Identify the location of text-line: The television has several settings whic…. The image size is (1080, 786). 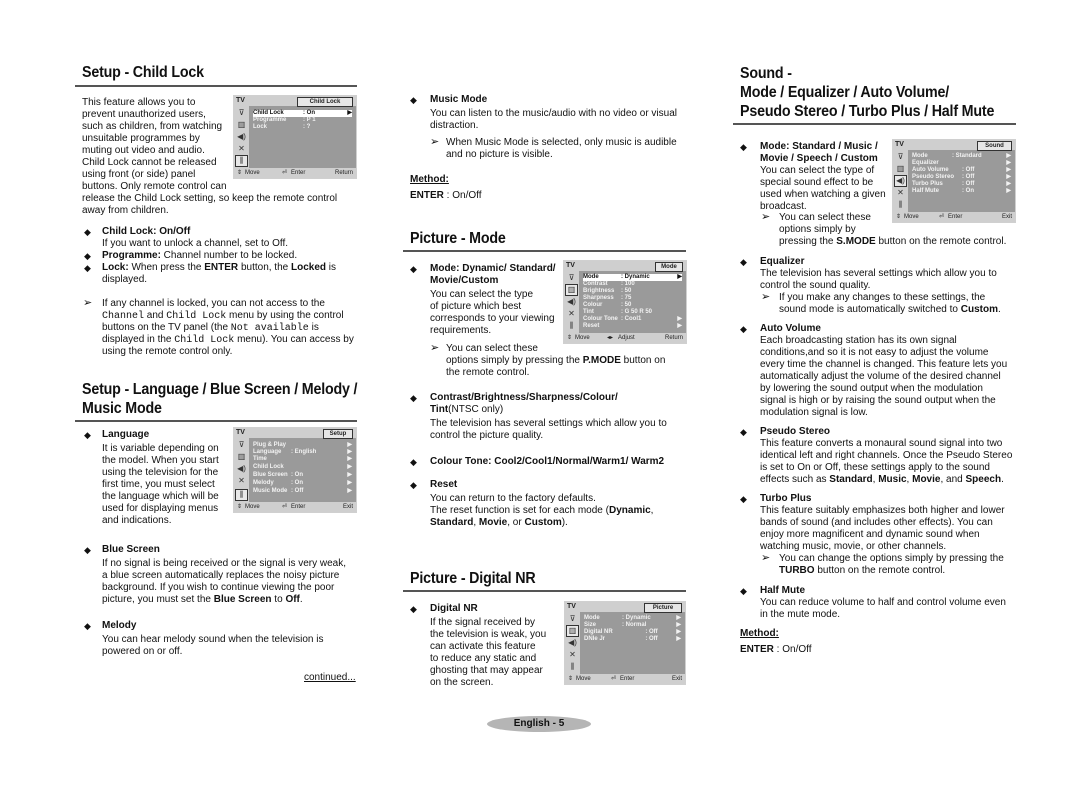
(878, 273).